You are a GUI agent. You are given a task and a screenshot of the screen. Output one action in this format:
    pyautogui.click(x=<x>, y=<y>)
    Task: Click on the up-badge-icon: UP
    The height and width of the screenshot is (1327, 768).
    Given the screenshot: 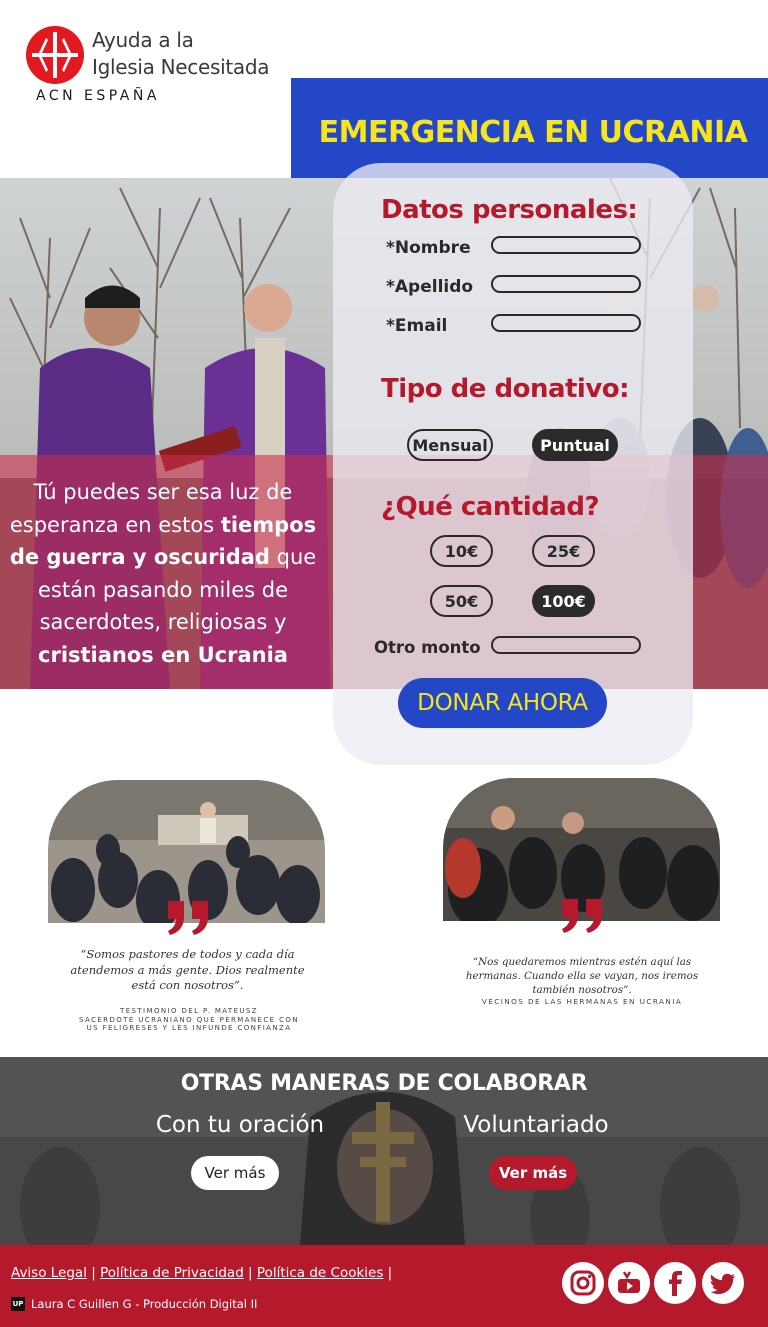 What is the action you would take?
    pyautogui.click(x=18, y=1304)
    